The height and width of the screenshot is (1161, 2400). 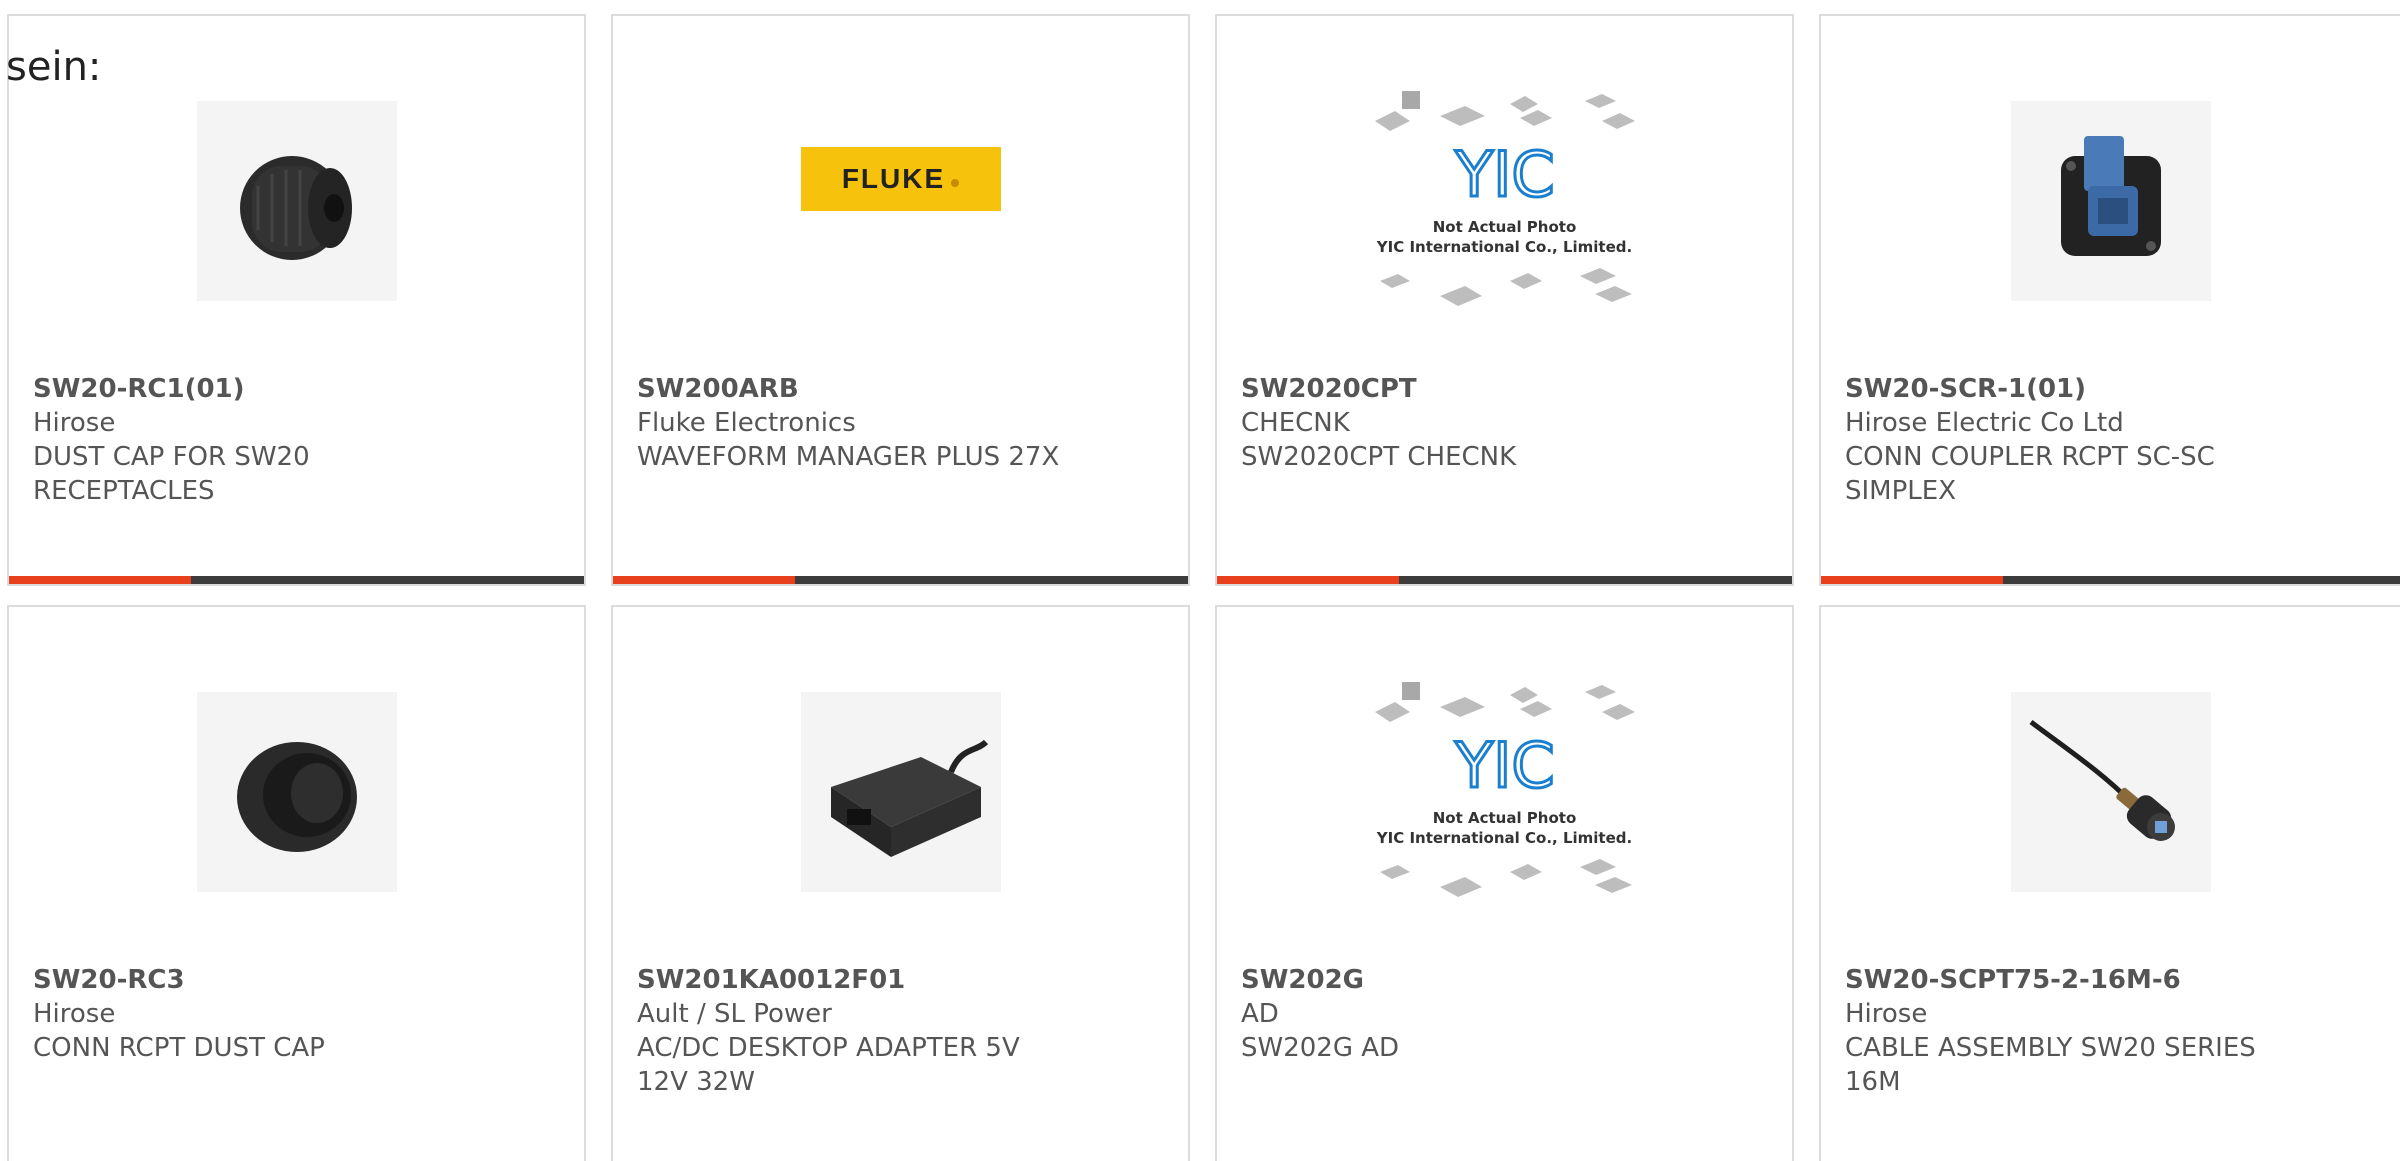 I want to click on manufacturer: CHECNK, so click(x=1295, y=423).